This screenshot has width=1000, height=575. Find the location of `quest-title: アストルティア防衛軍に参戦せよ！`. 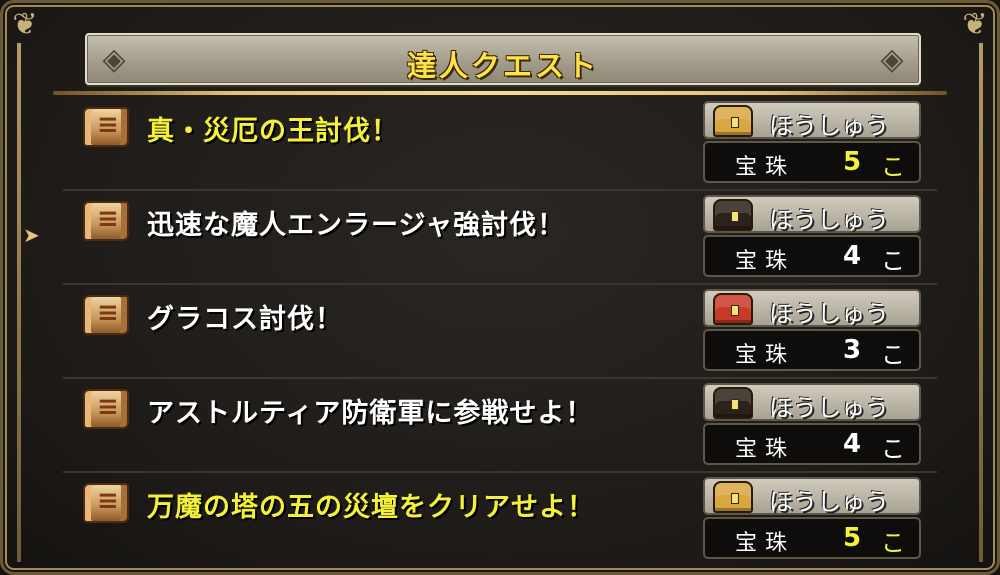

quest-title: アストルティア防衛軍に参戦せよ！ is located at coordinates (370, 413).